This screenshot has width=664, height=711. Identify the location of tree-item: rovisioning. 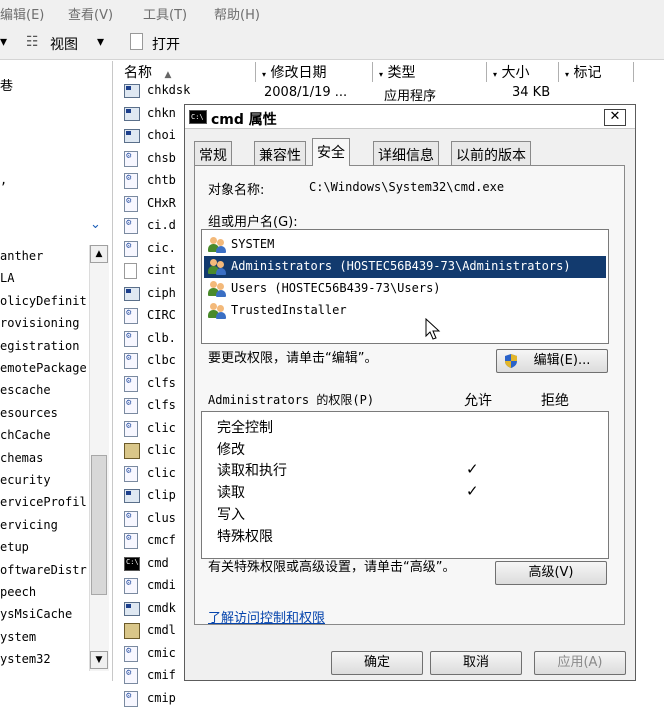
(39, 323).